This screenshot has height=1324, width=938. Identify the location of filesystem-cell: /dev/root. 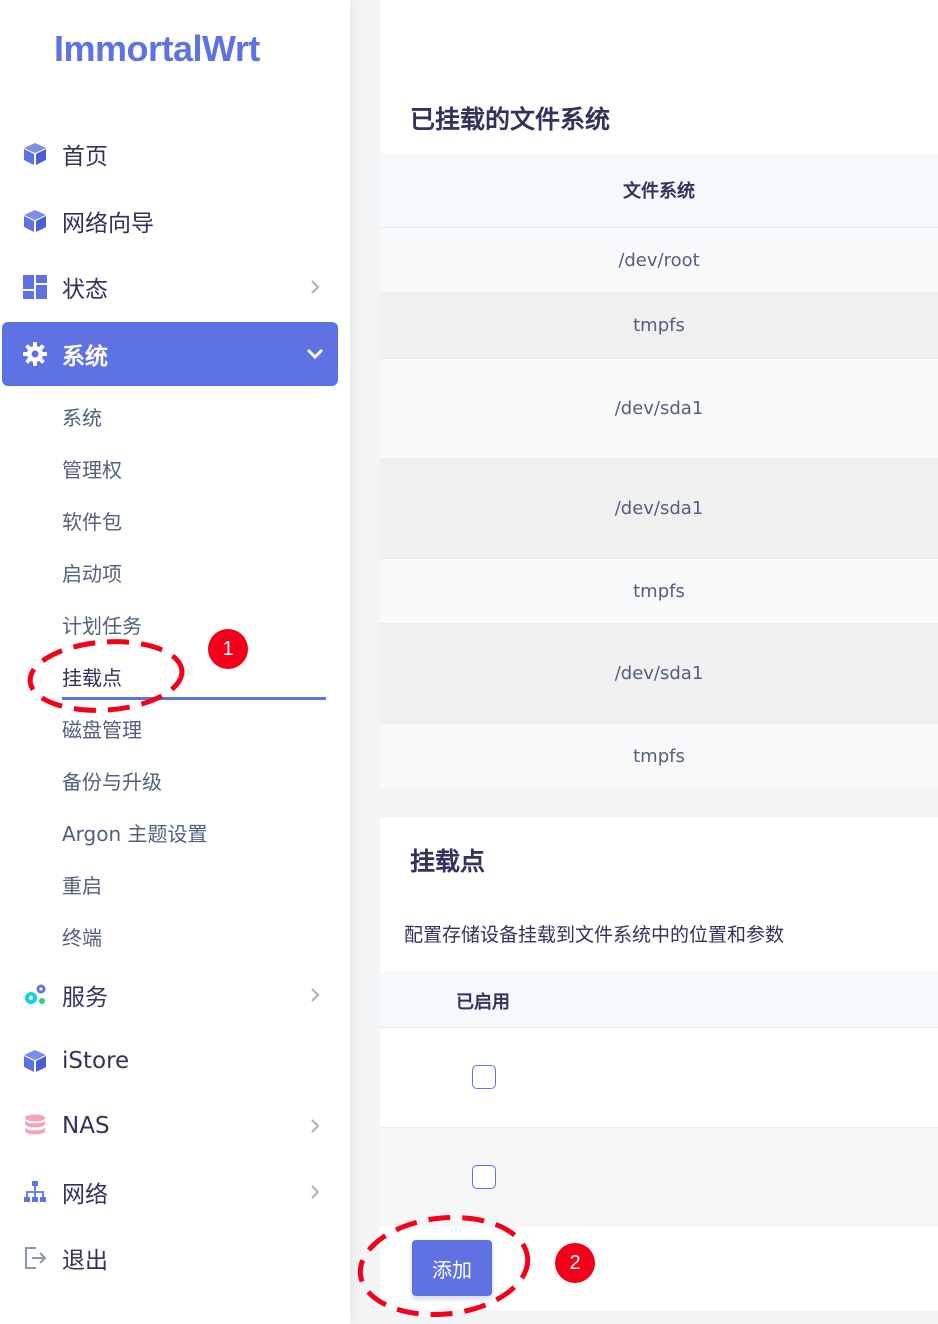
(659, 260).